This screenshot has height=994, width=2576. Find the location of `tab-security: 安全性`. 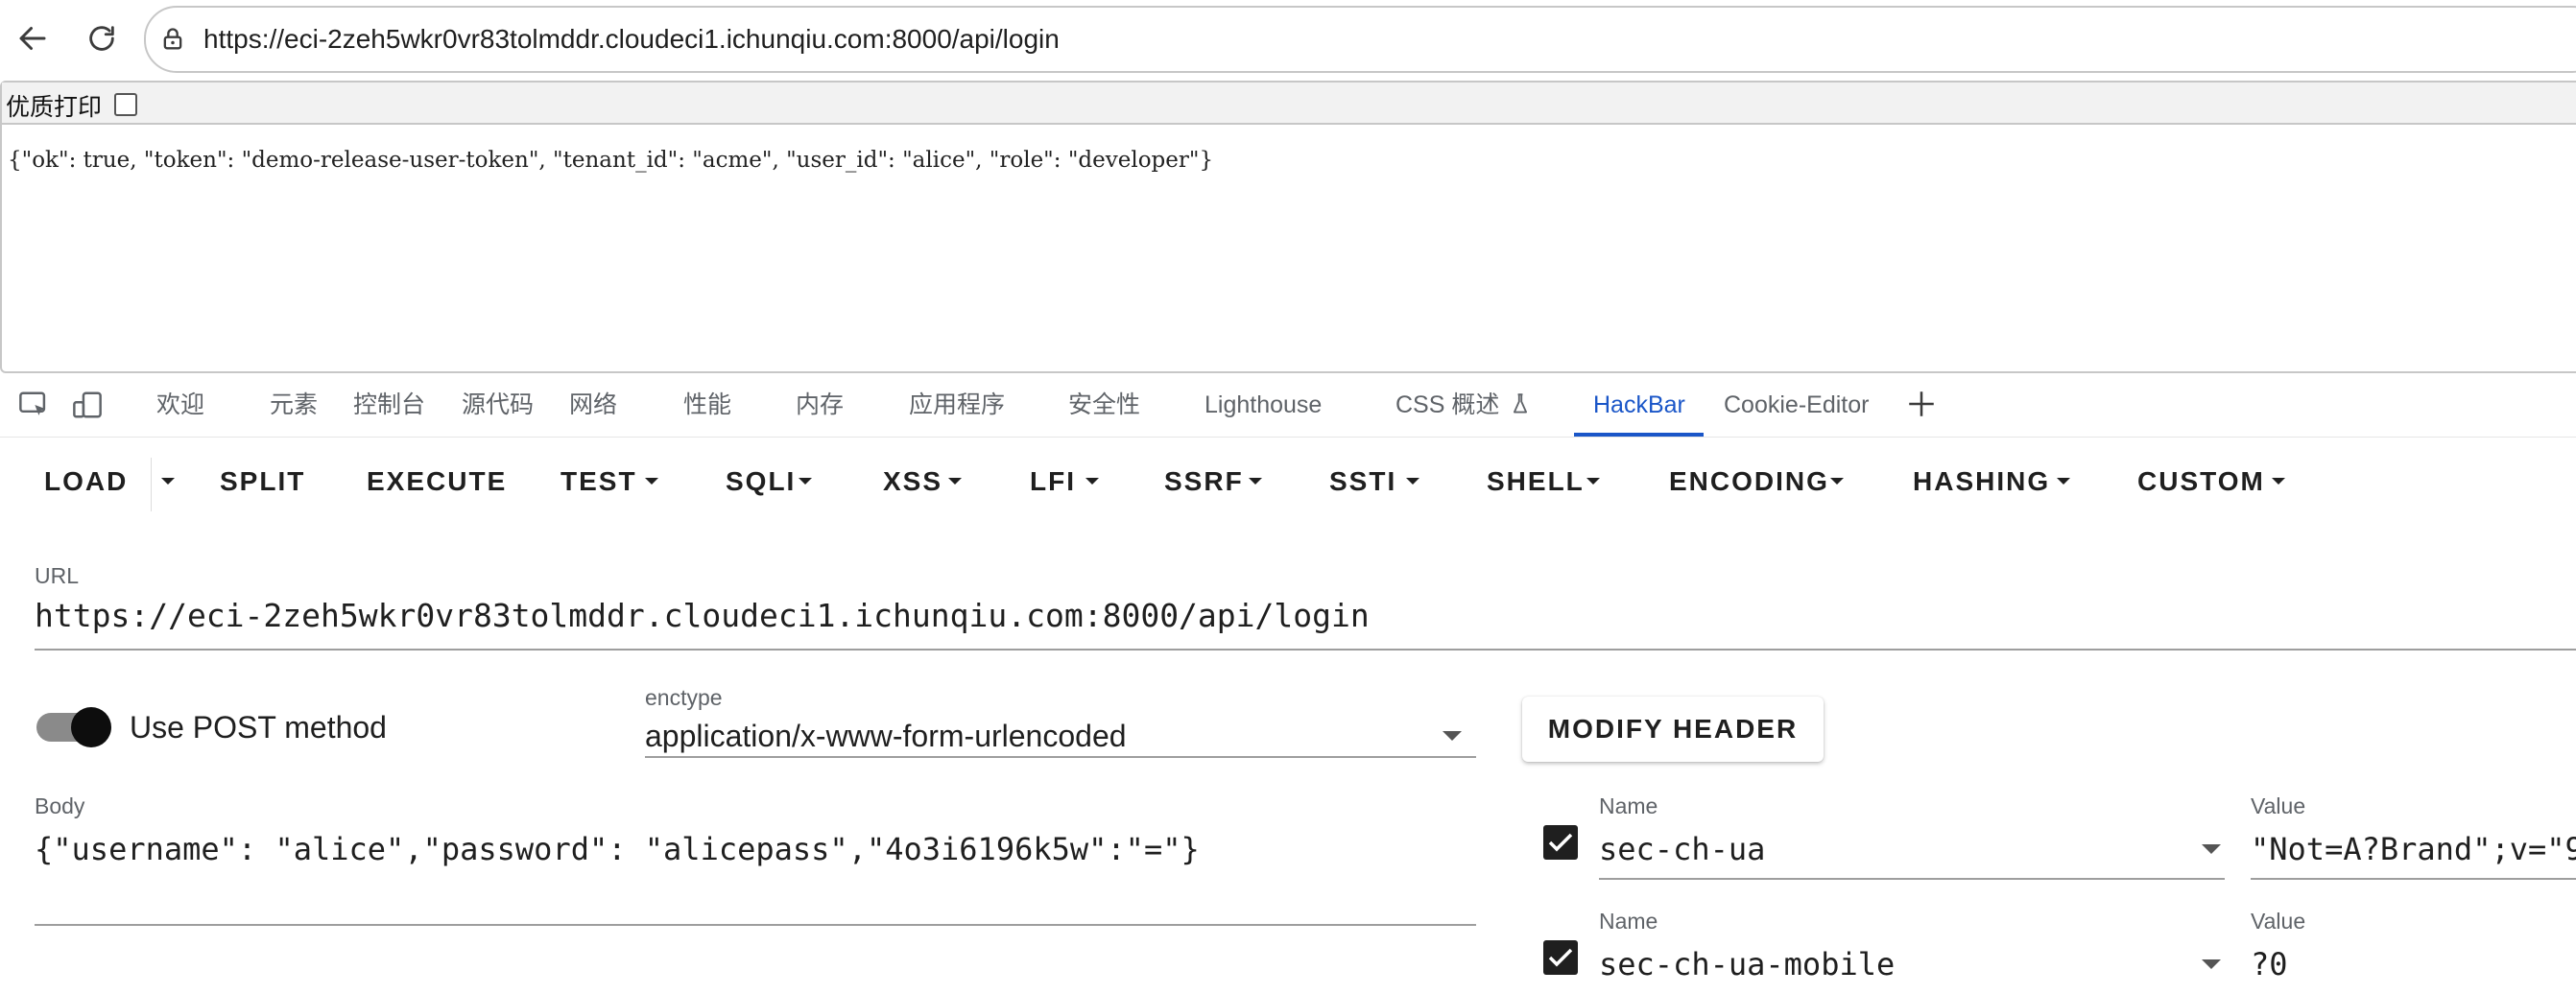

tab-security: 安全性 is located at coordinates (1104, 405).